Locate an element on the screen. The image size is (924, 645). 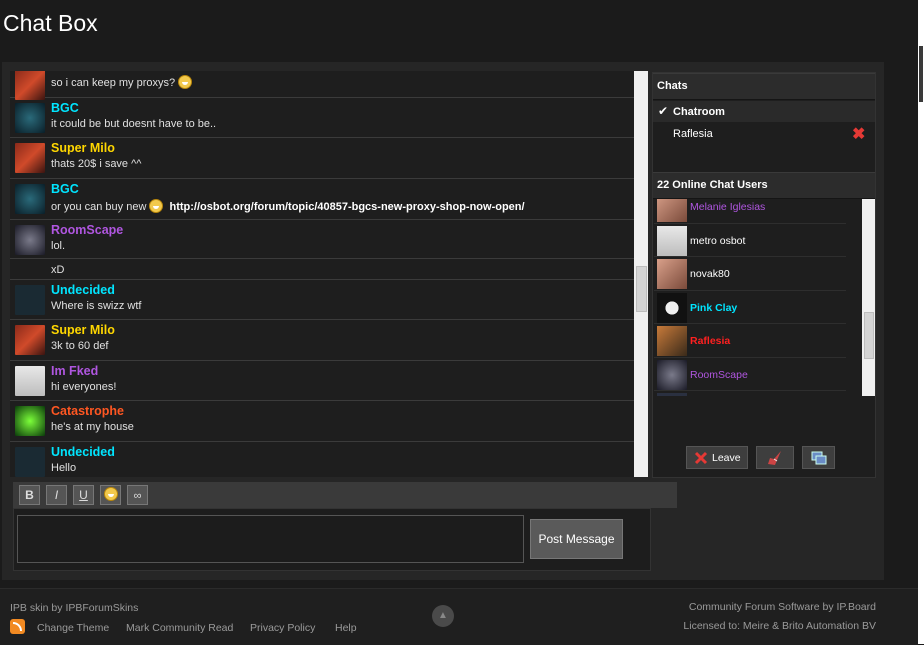
message-row: BGC it could be but doesnt have to be.. is located at coordinates (322, 118).